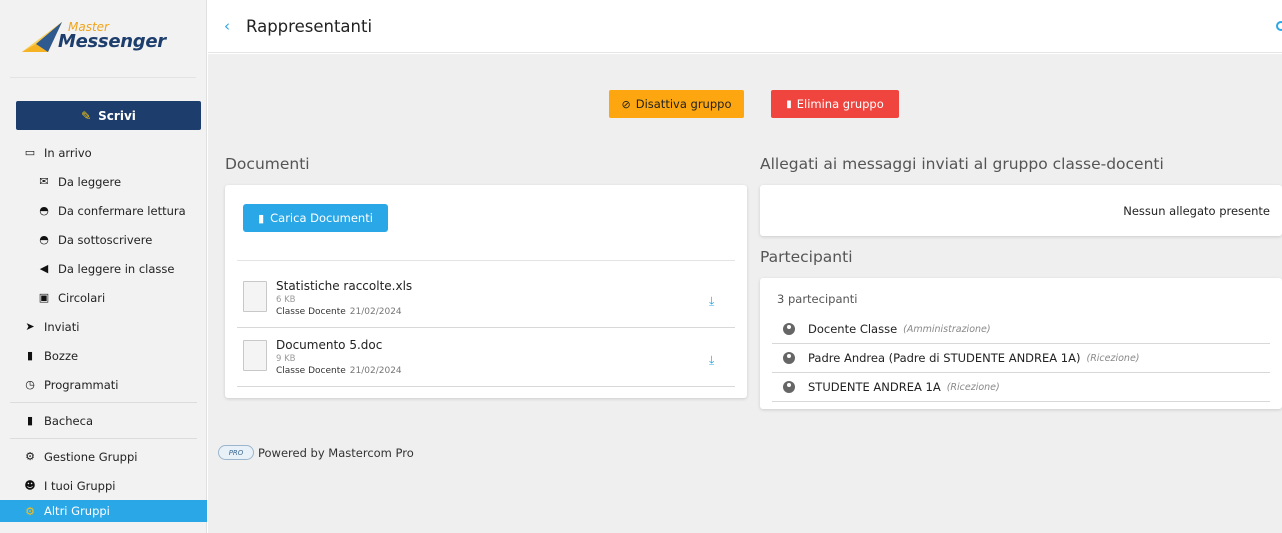 The height and width of the screenshot is (533, 1282). What do you see at coordinates (840, 104) in the screenshot?
I see `delete-label: Elimina gruppo` at bounding box center [840, 104].